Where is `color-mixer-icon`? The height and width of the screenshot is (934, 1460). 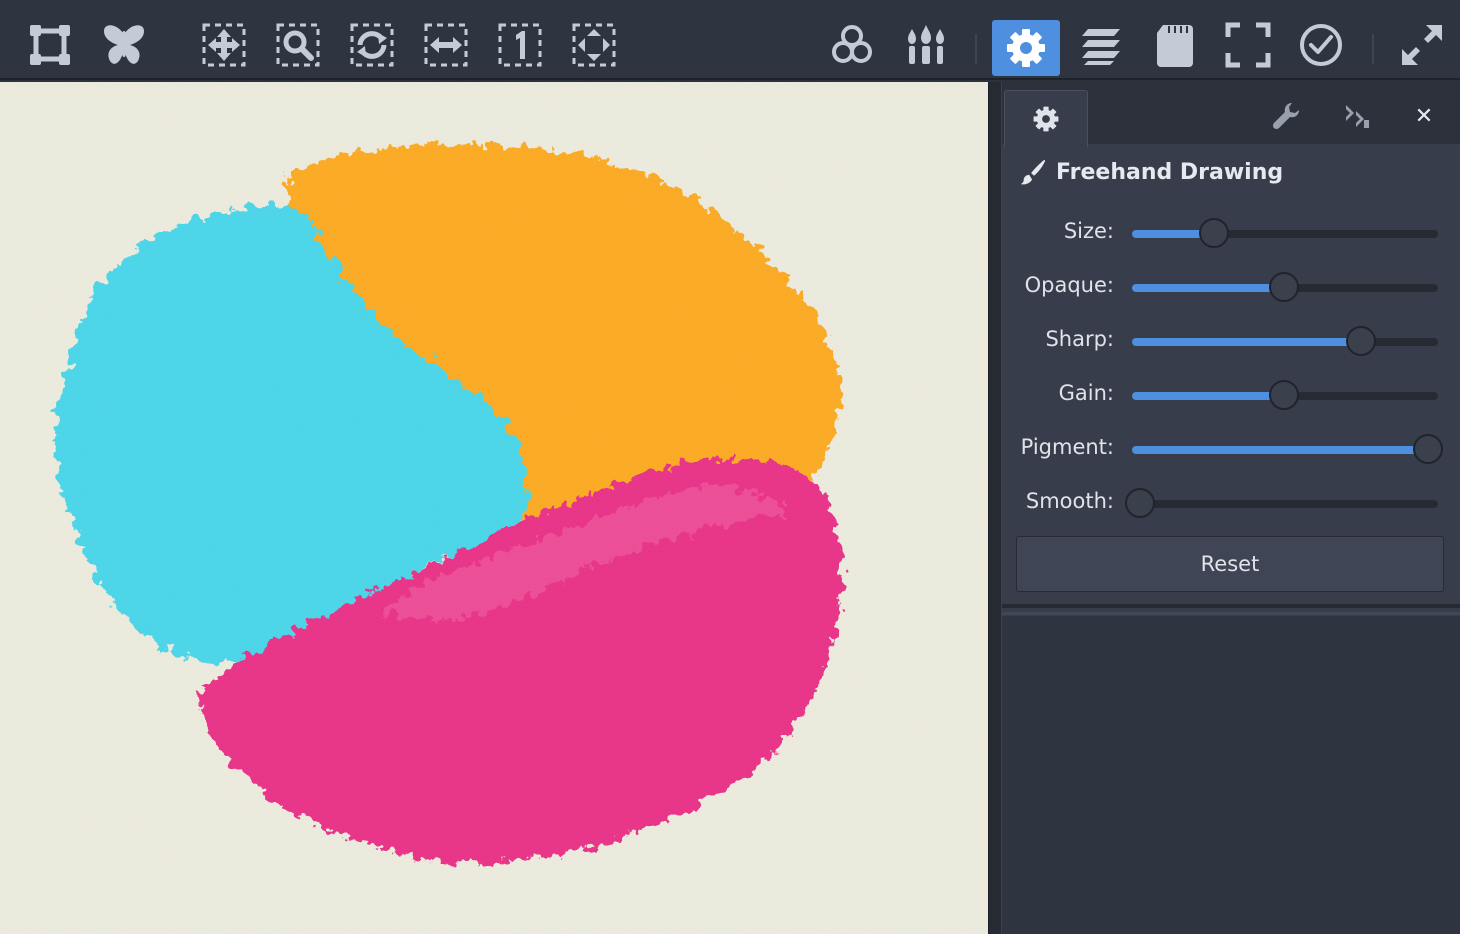
color-mixer-icon is located at coordinates (852, 45).